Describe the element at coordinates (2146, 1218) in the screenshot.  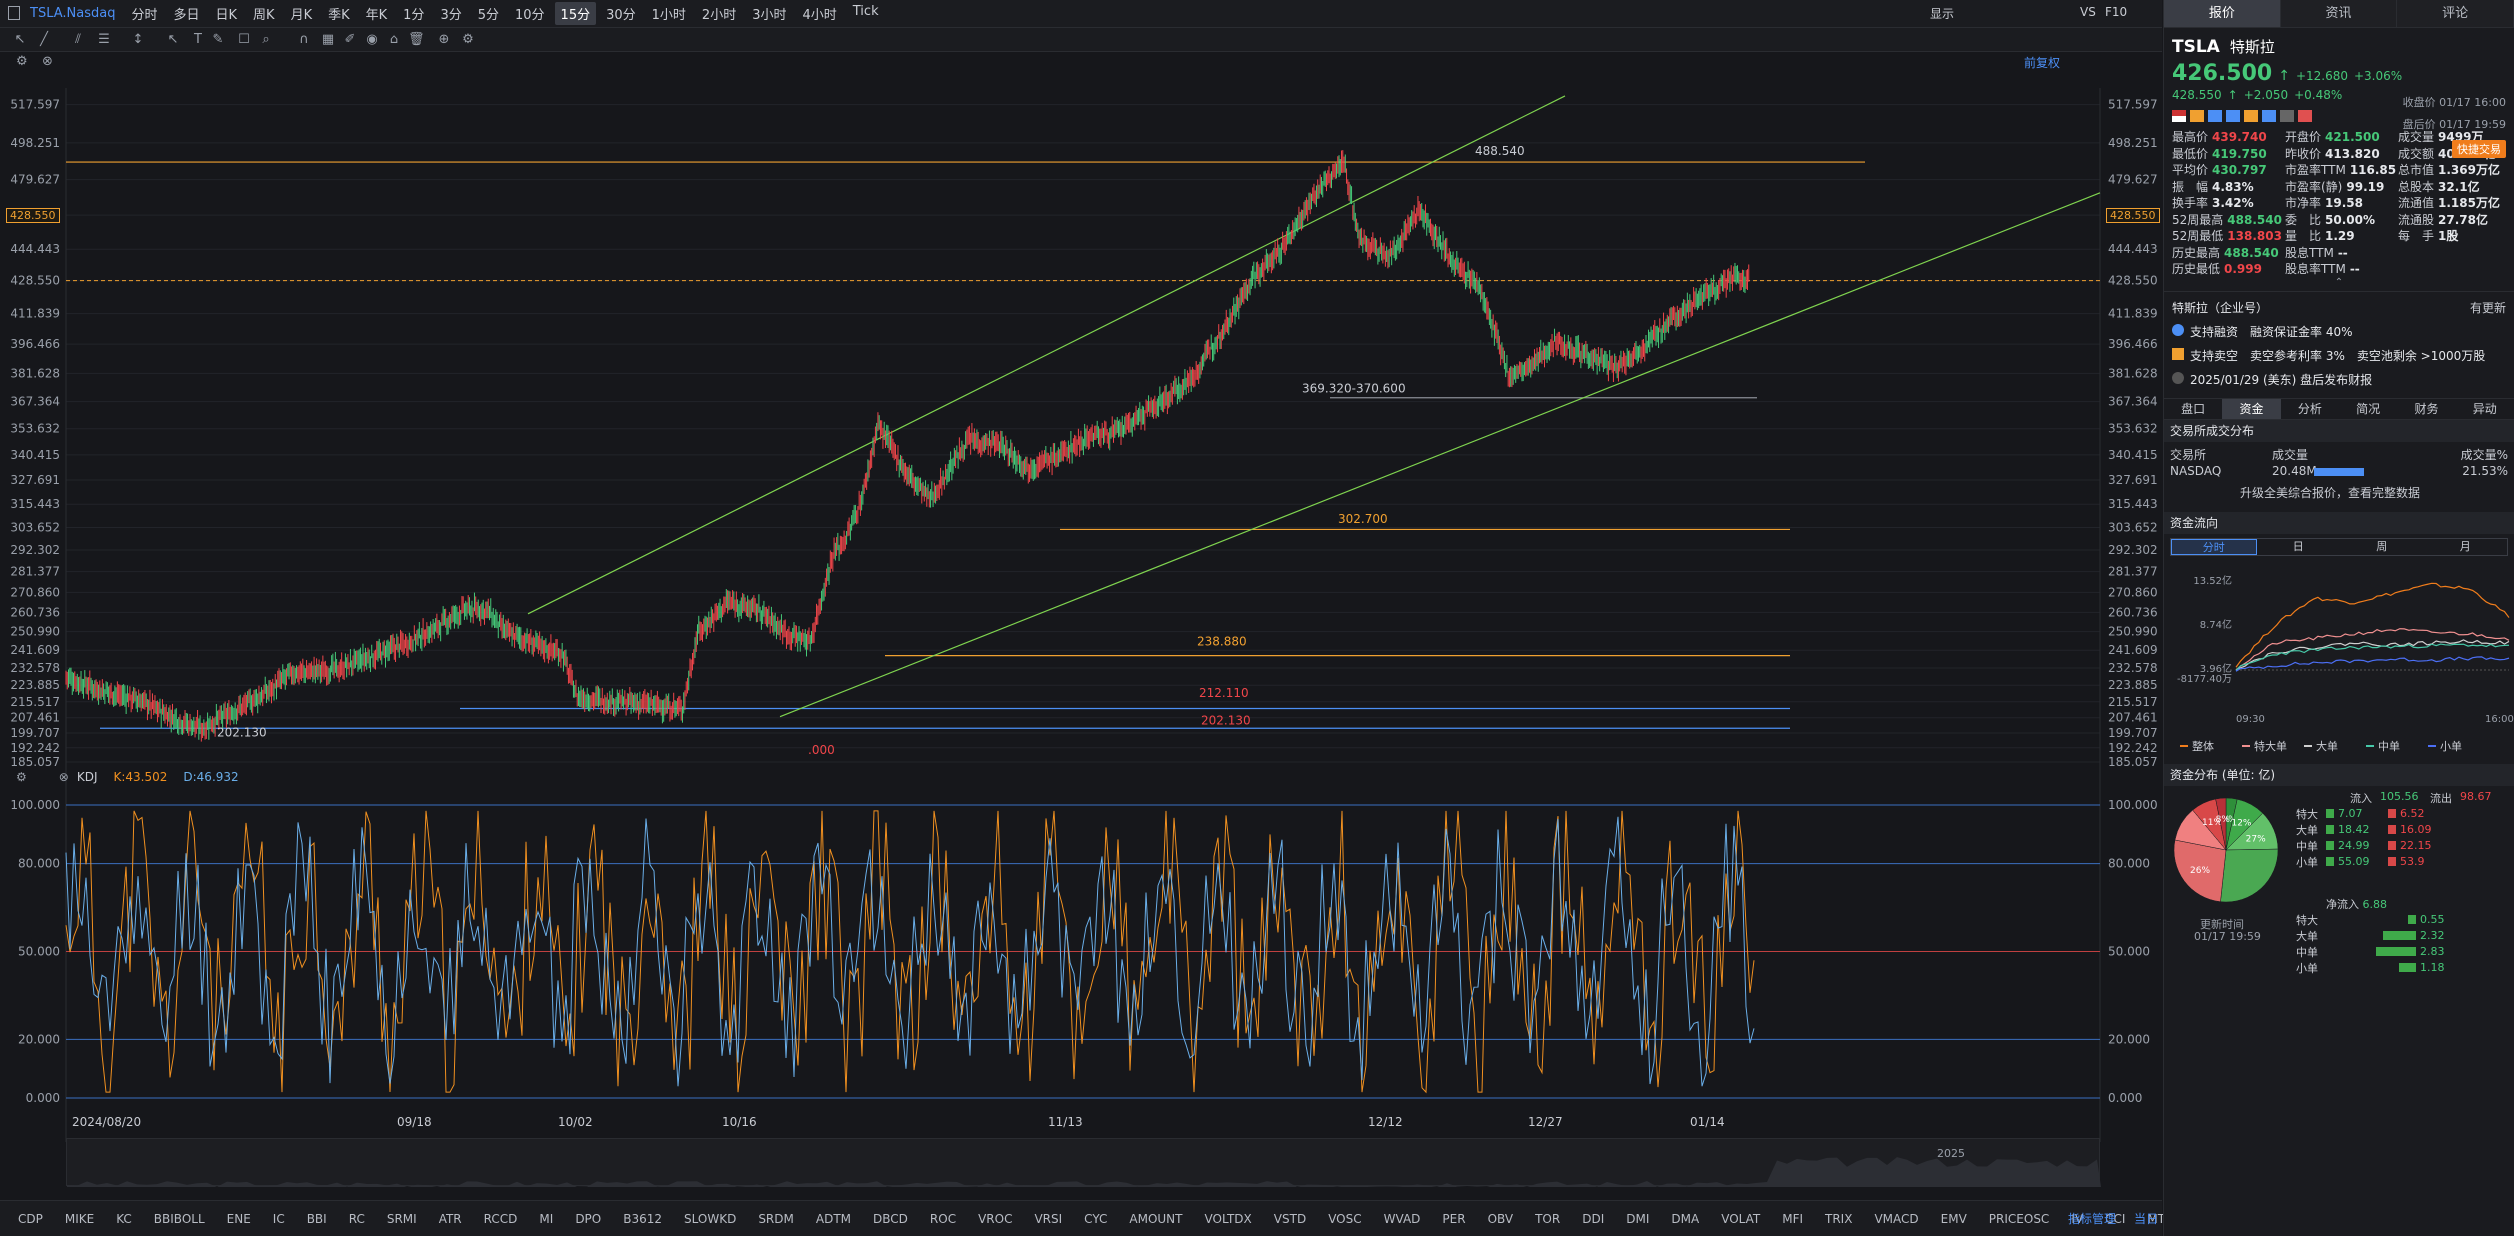
I see `today-link: 当日` at that location.